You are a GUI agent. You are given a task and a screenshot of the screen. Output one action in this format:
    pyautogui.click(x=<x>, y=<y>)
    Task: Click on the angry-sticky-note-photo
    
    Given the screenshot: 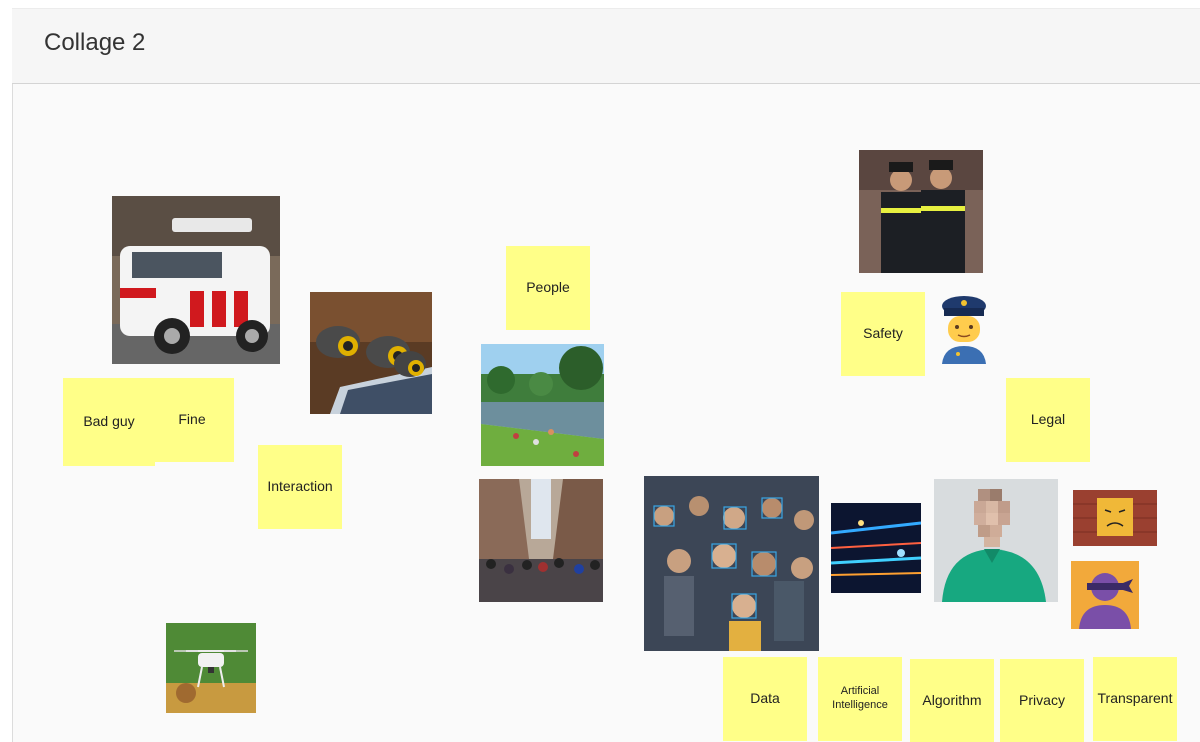 What is the action you would take?
    pyautogui.click(x=1115, y=518)
    